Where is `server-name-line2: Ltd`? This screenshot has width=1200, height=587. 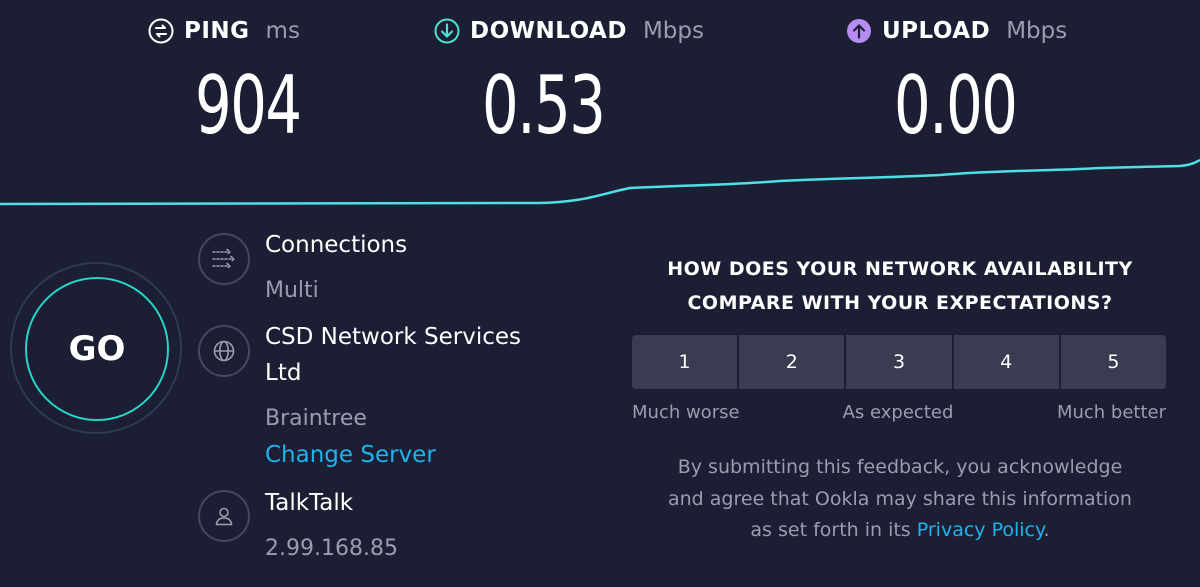
server-name-line2: Ltd is located at coordinates (283, 372).